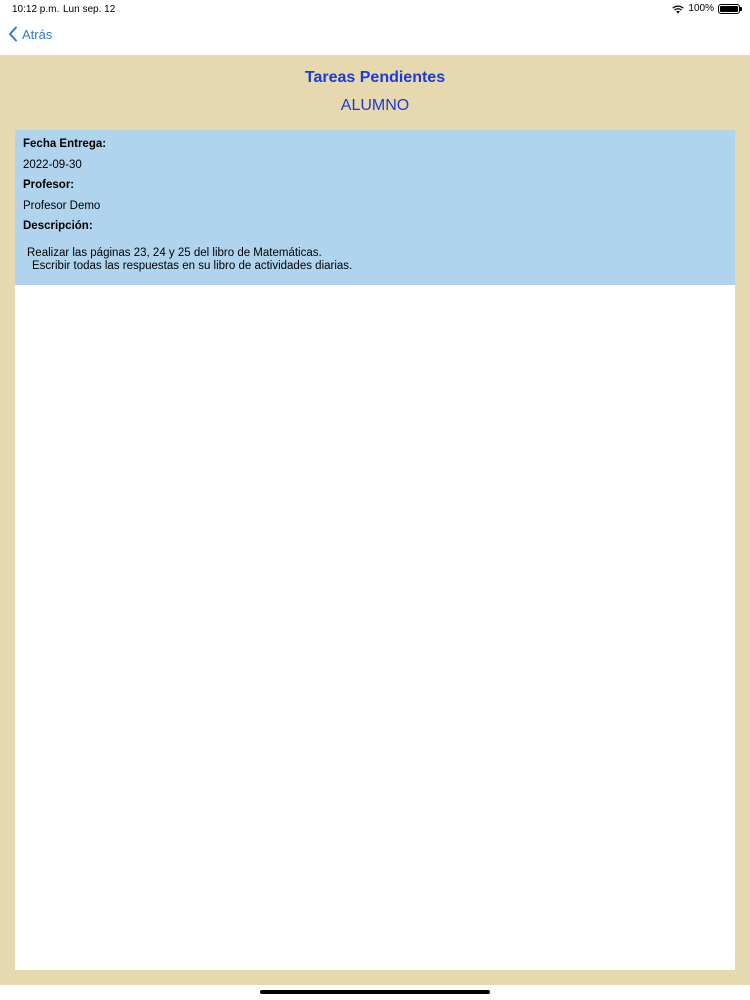 Image resolution: width=750 pixels, height=1000 pixels. Describe the element at coordinates (58, 226) in the screenshot. I see `description-label: Descripción:` at that location.